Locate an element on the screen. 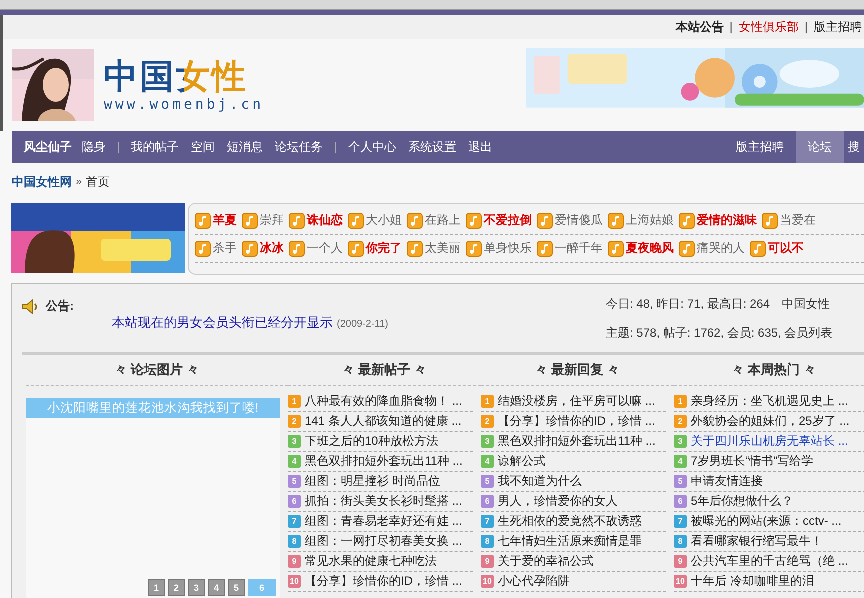 This screenshot has width=864, height=598. post-link: 组图：明星撞衫 时尚品位 is located at coordinates (372, 481).